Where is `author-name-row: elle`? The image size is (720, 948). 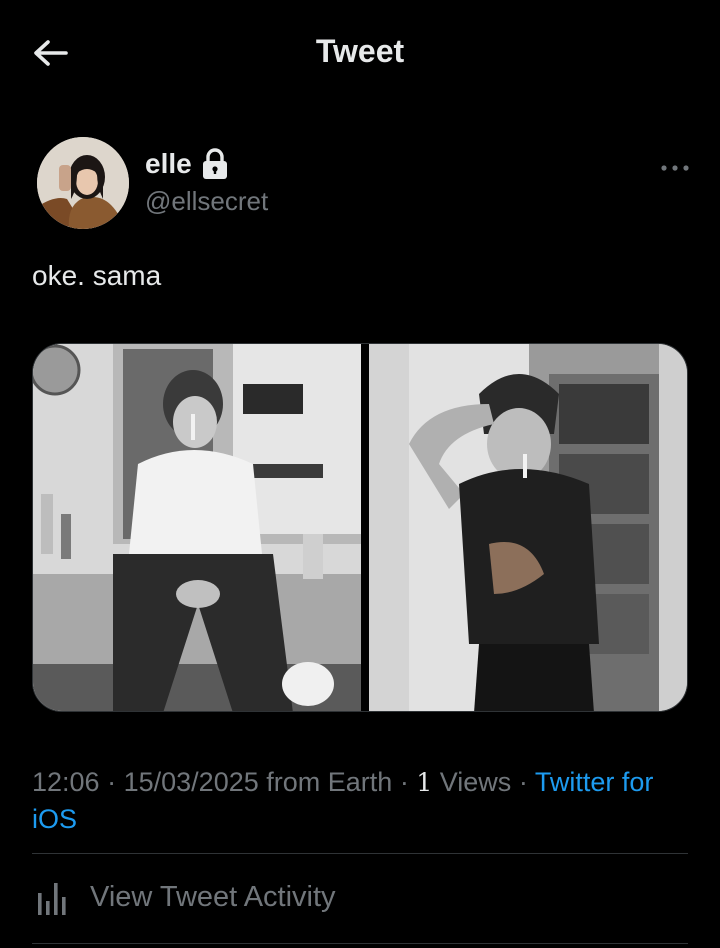
author-name-row: elle is located at coordinates (186, 164).